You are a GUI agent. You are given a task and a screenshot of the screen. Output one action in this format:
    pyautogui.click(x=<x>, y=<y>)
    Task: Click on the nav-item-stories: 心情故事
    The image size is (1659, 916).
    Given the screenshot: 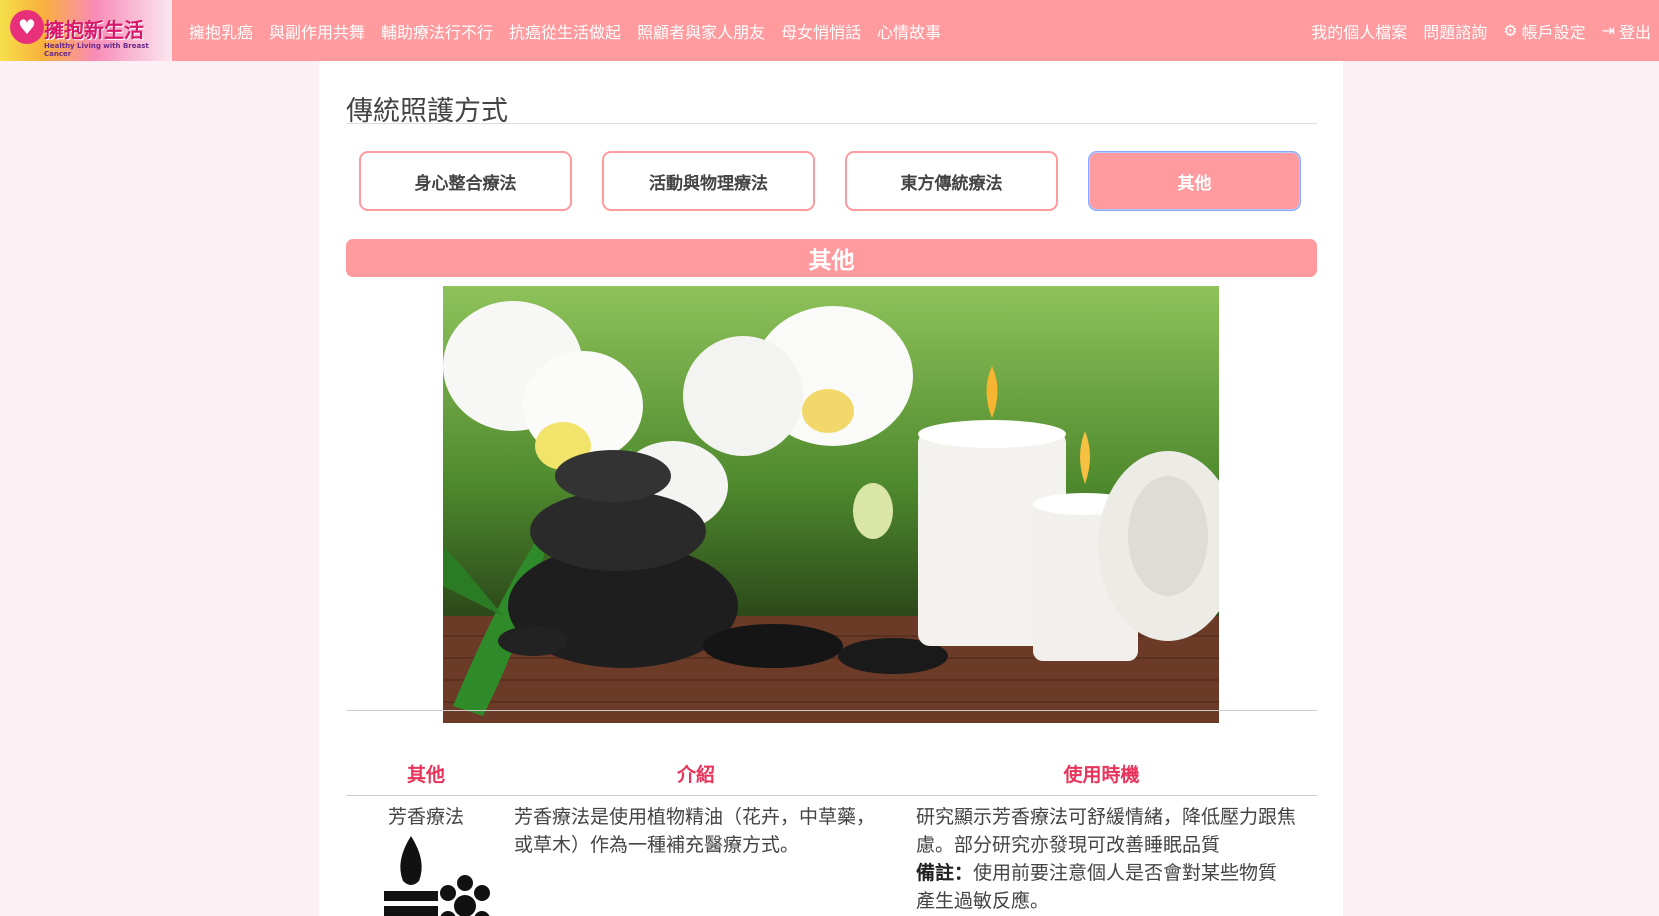 What is the action you would take?
    pyautogui.click(x=909, y=31)
    